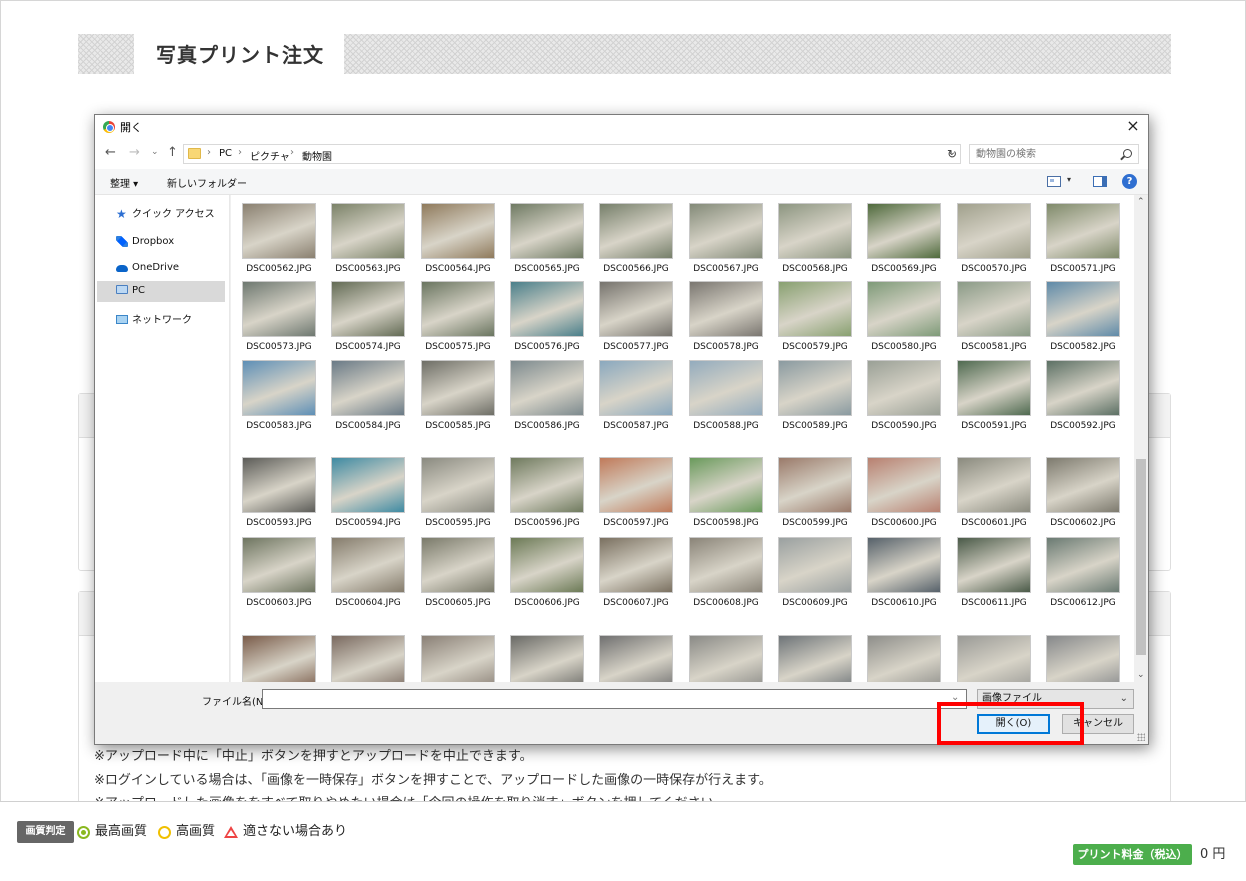 The height and width of the screenshot is (881, 1246). I want to click on scroll-down-arrow-icon: ⌄, so click(1141, 675).